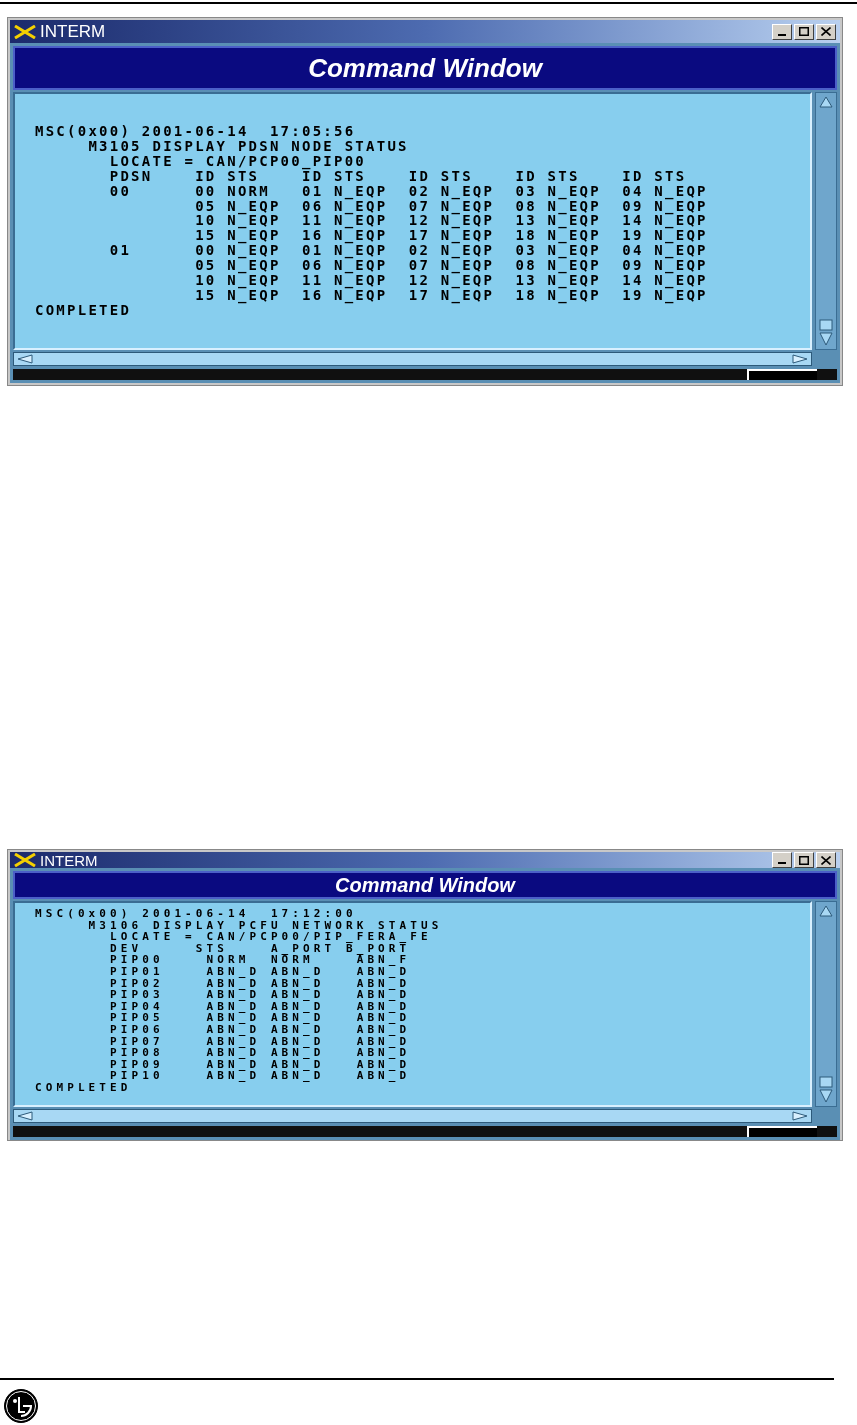  I want to click on output-line: LOCATE = CAN/PCP00_PIP00, so click(237, 161).